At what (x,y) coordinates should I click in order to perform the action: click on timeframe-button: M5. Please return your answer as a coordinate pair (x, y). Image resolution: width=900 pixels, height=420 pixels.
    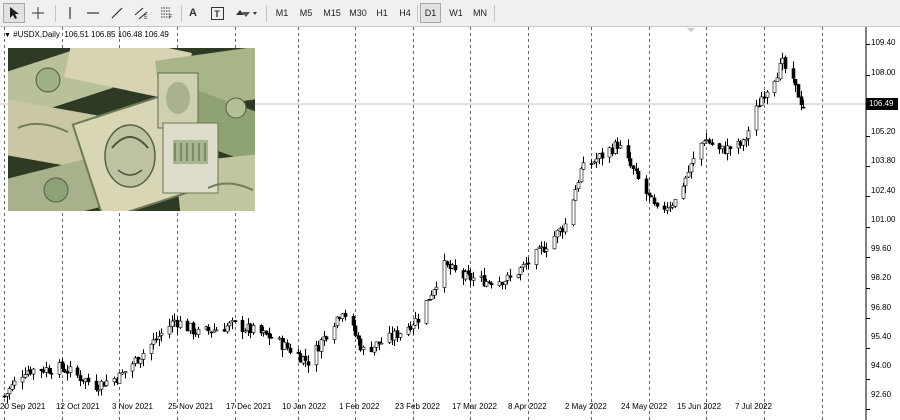
    Looking at the image, I should click on (306, 13).